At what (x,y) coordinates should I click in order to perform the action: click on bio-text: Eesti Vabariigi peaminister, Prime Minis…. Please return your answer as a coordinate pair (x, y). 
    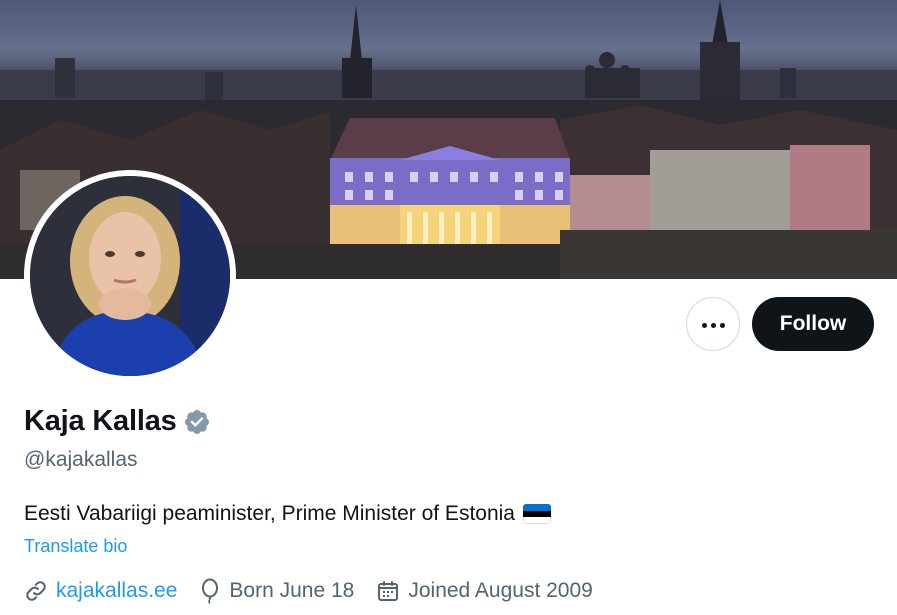
    Looking at the image, I should click on (269, 513).